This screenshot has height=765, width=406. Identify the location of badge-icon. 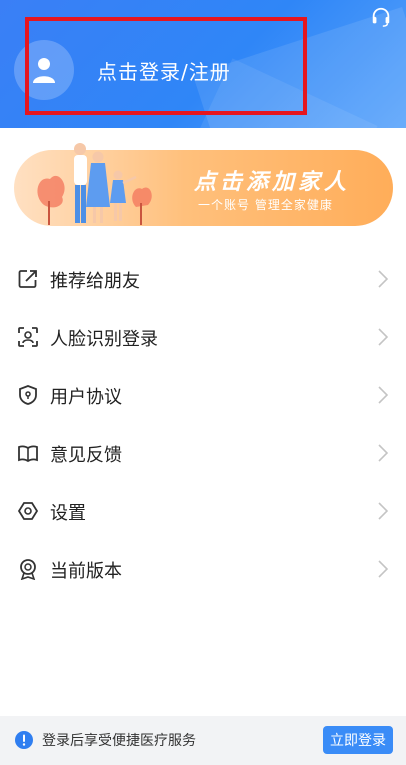
(28, 569).